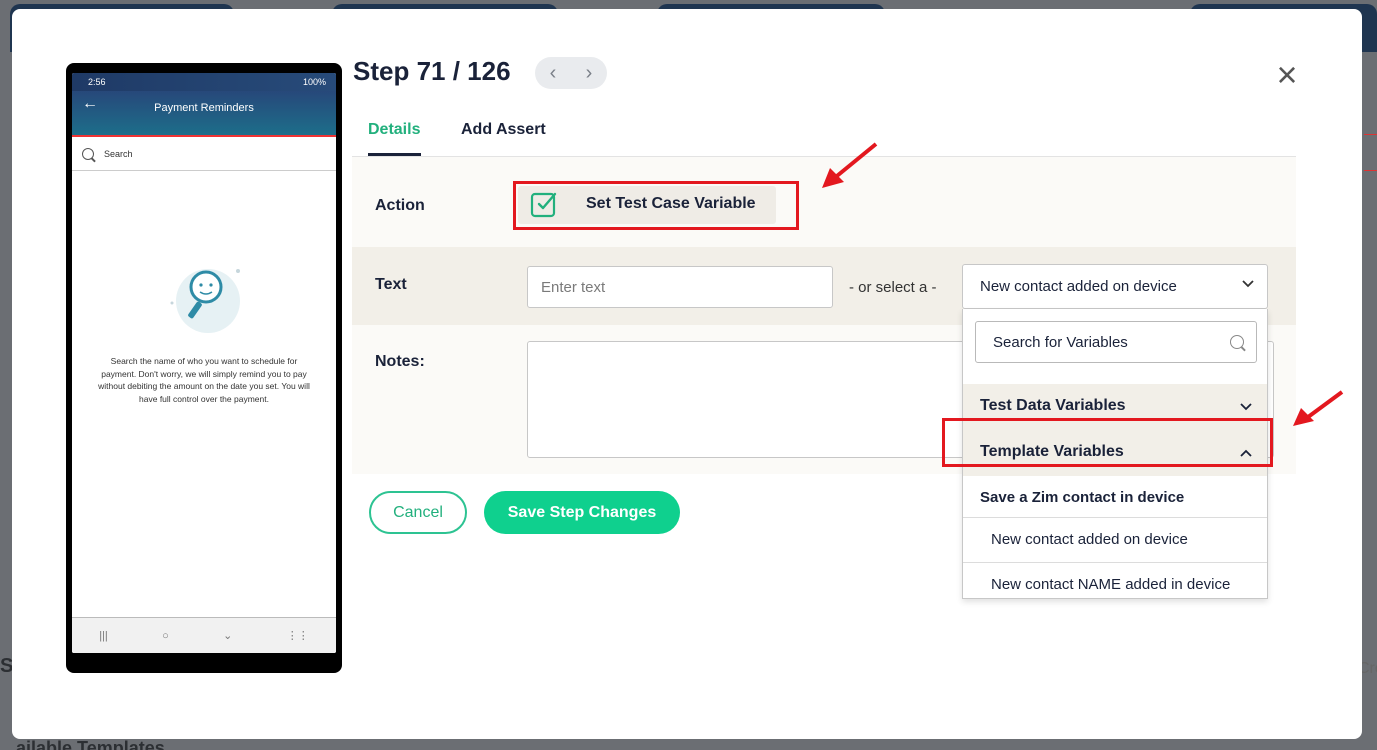 The width and height of the screenshot is (1377, 750). I want to click on template-variable-item: New contact added on device, so click(1115, 539).